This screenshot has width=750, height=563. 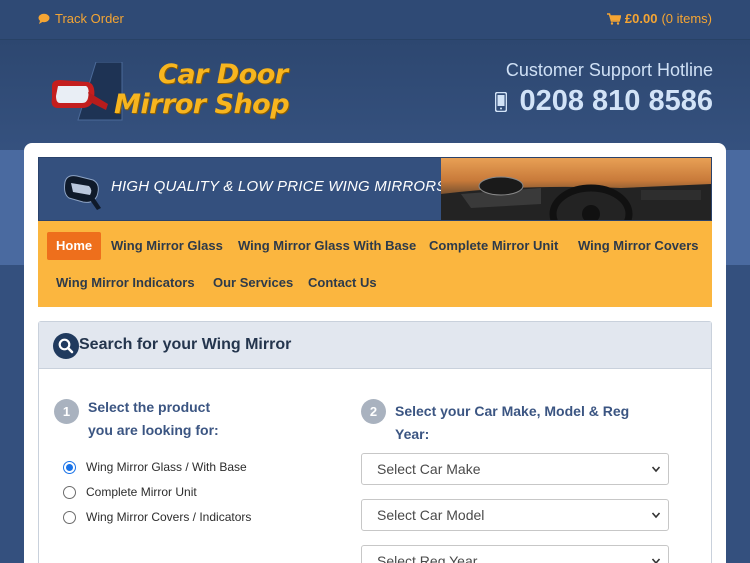 What do you see at coordinates (641, 18) in the screenshot?
I see `cart-total: £0.00` at bounding box center [641, 18].